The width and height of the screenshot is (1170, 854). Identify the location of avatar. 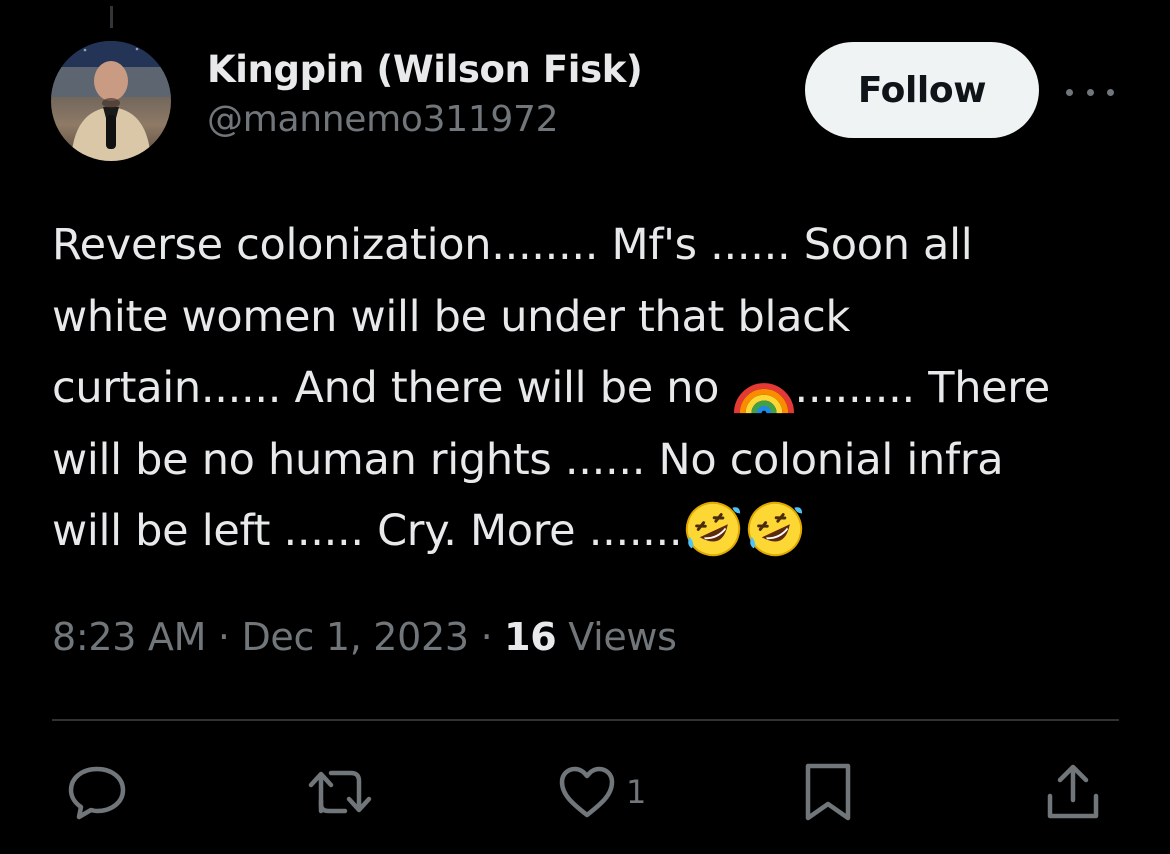
(111, 101).